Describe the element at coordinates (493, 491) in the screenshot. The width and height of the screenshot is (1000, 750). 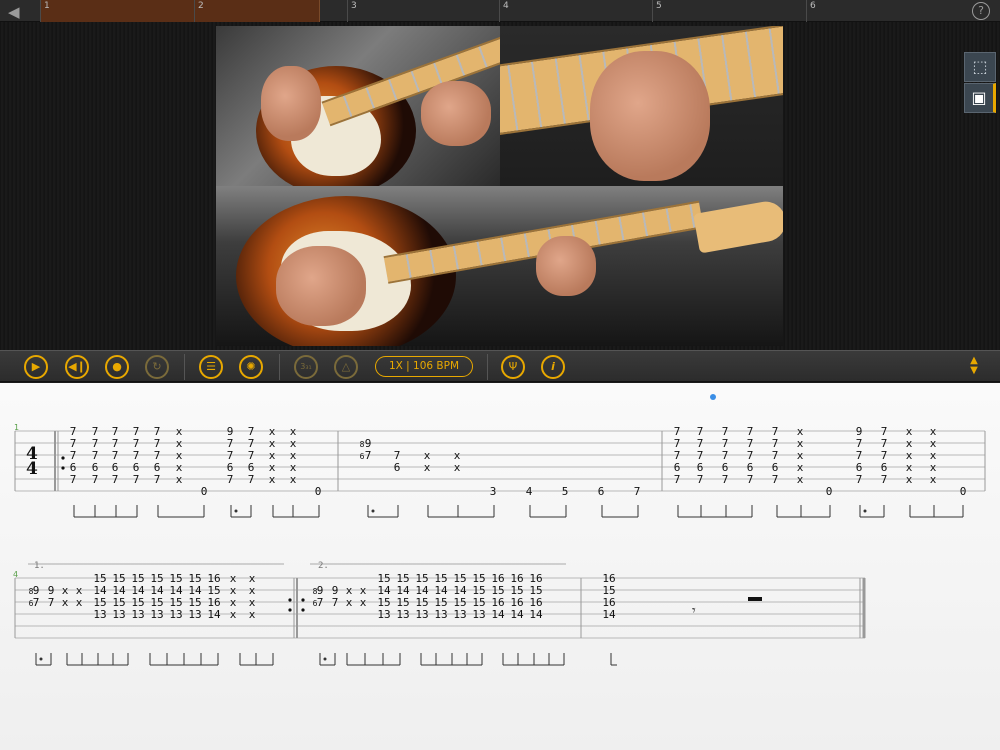
I see `tab-note: 3` at that location.